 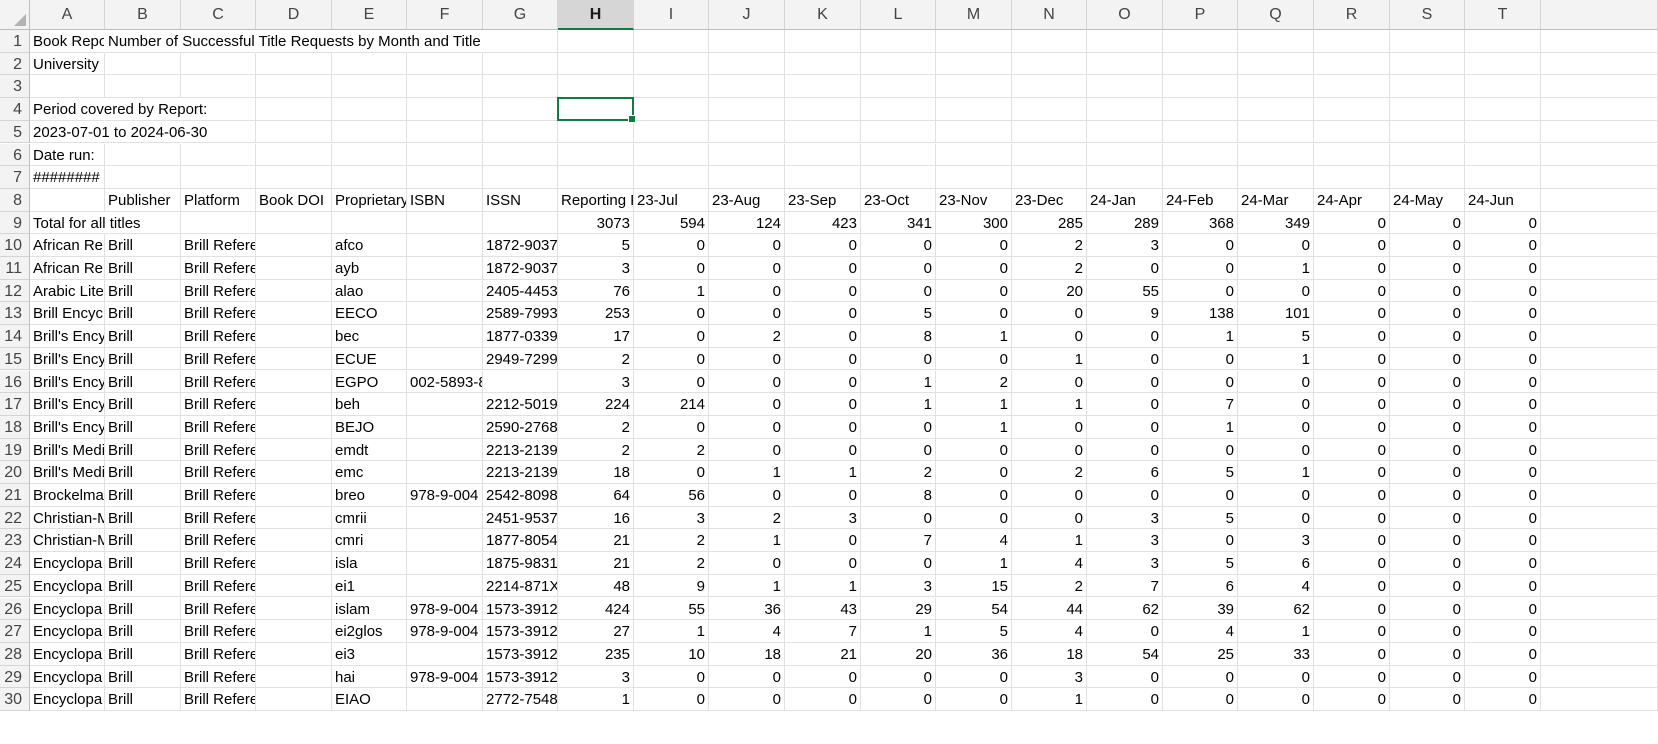 What do you see at coordinates (823, 200) in the screenshot?
I see `cell-k8: 23-Sep` at bounding box center [823, 200].